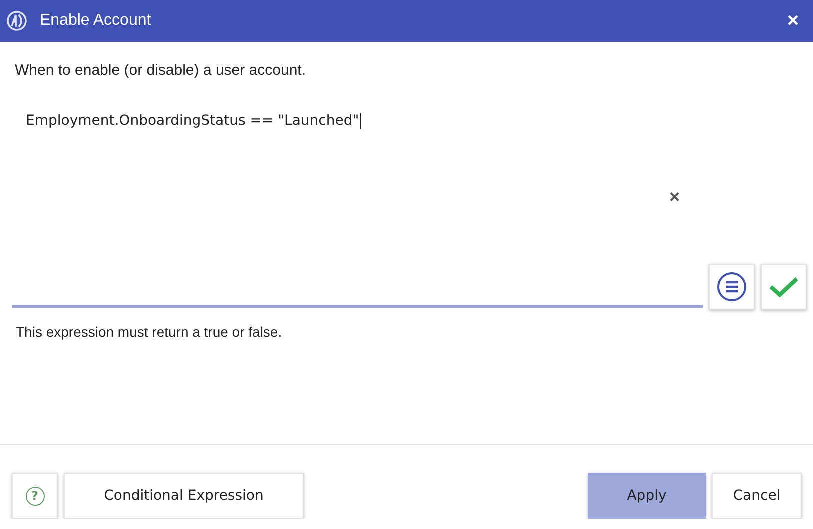 The image size is (813, 529). Describe the element at coordinates (674, 197) in the screenshot. I see `clear-button: ×` at that location.